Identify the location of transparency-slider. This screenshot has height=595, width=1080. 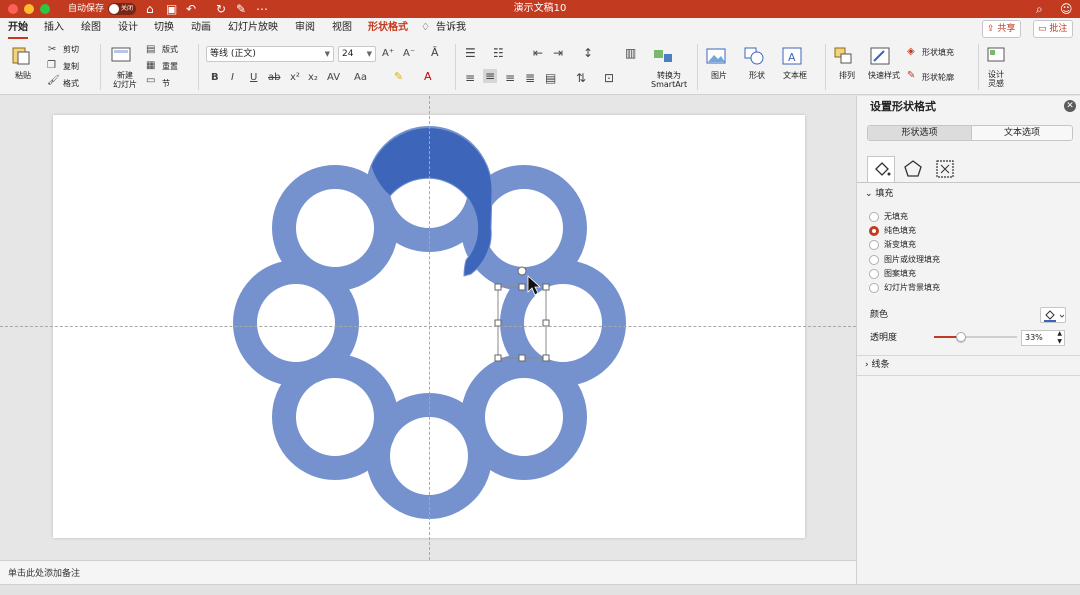
(975, 337).